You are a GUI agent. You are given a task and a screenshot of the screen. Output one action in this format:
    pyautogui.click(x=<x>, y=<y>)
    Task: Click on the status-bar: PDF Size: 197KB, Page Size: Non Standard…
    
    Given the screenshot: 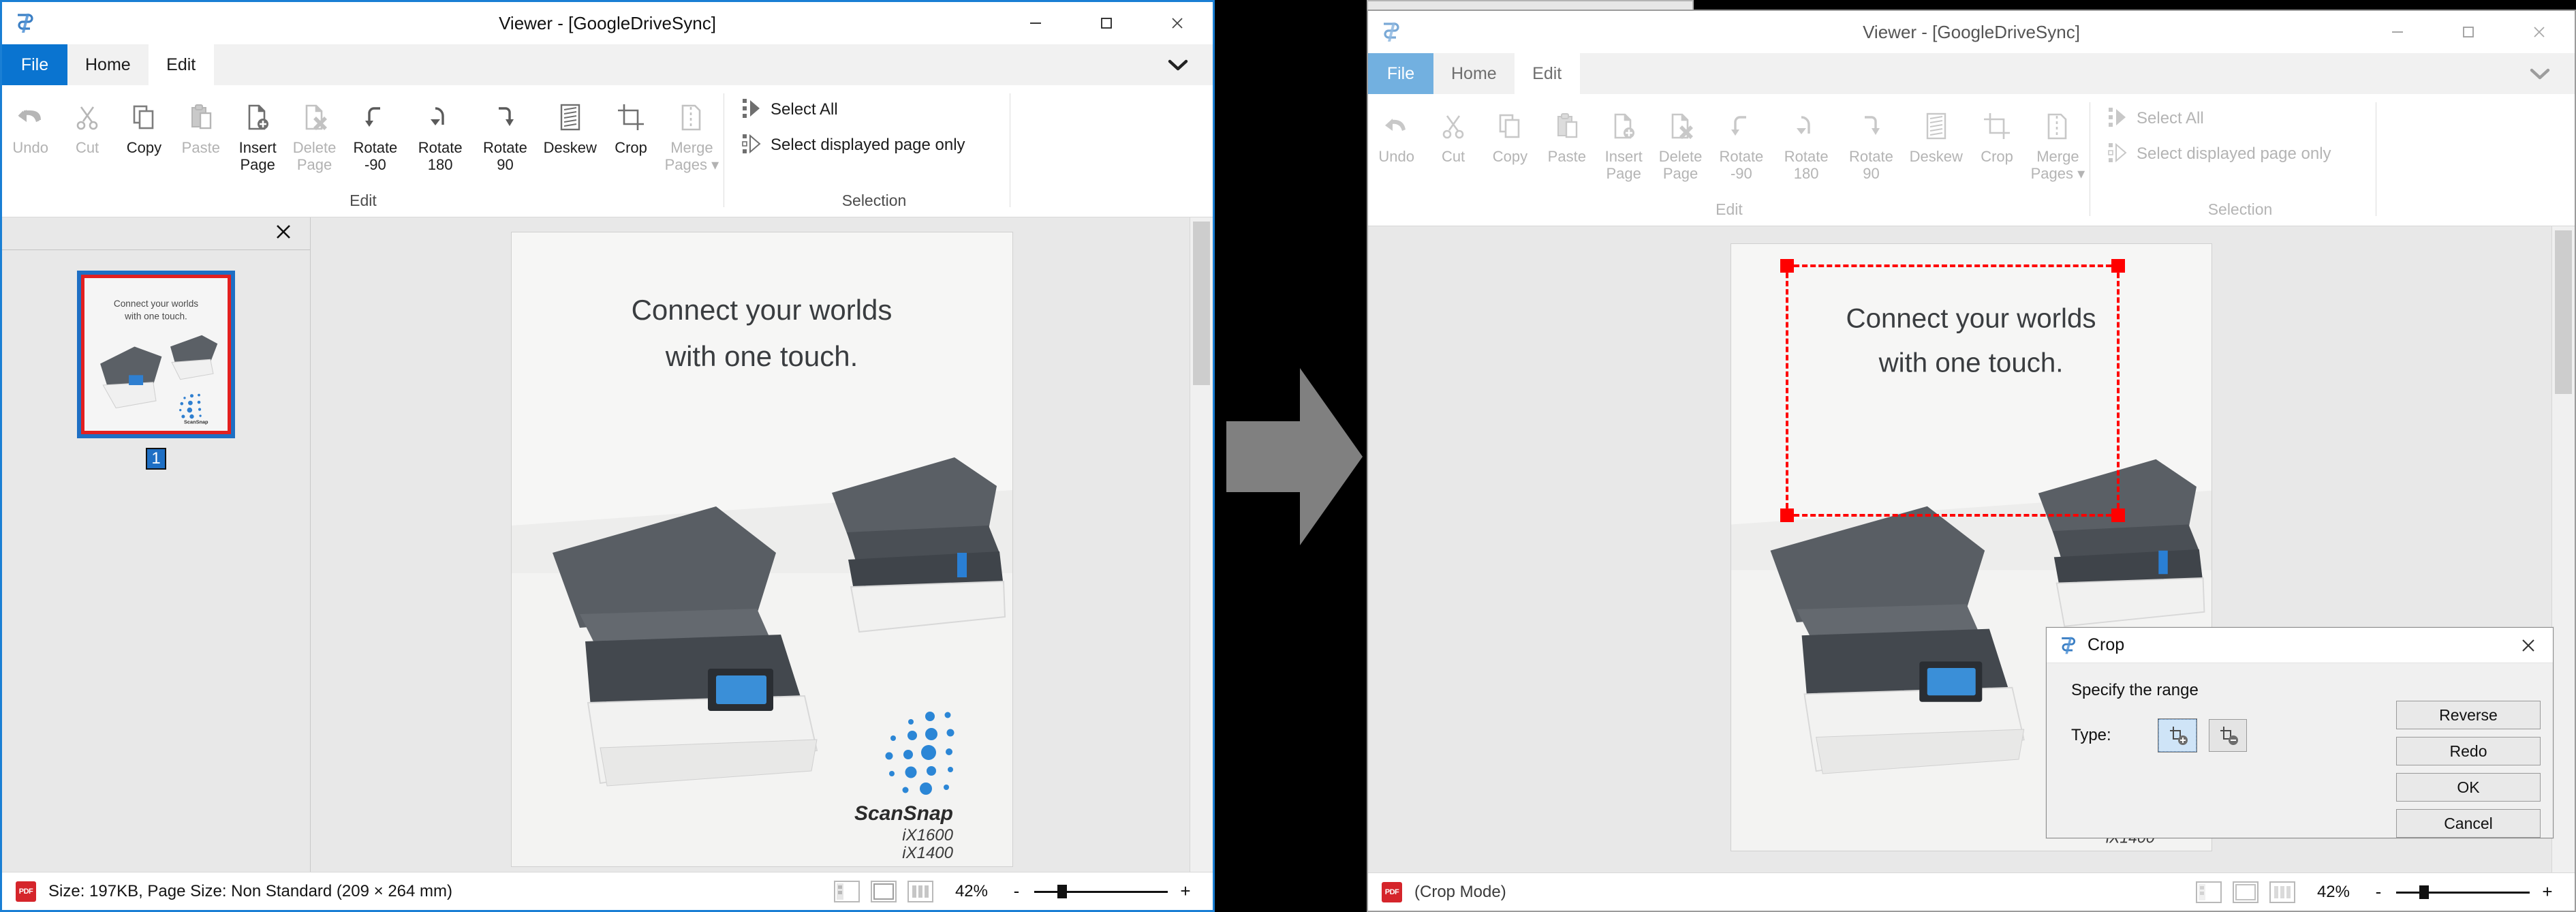 What is the action you would take?
    pyautogui.click(x=607, y=891)
    